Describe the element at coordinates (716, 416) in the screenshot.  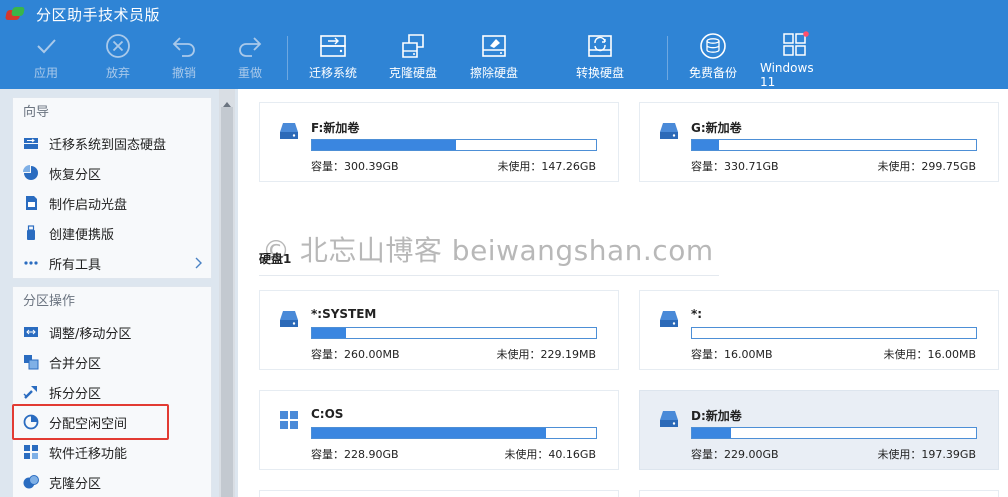
I see `partition-name: D:新加卷` at that location.